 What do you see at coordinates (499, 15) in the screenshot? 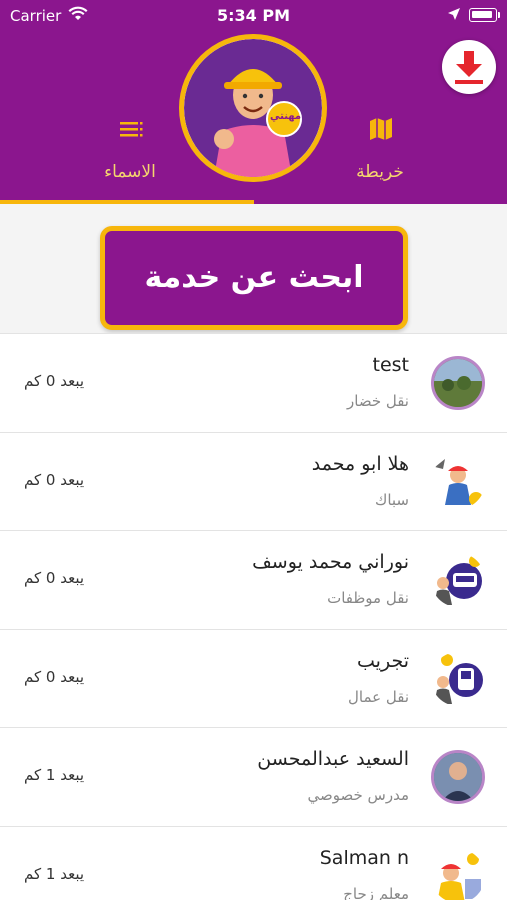
I see `battery-tip` at bounding box center [499, 15].